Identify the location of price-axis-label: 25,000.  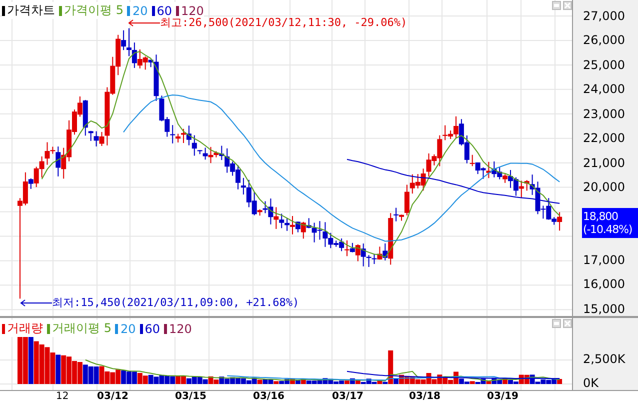
(604, 65).